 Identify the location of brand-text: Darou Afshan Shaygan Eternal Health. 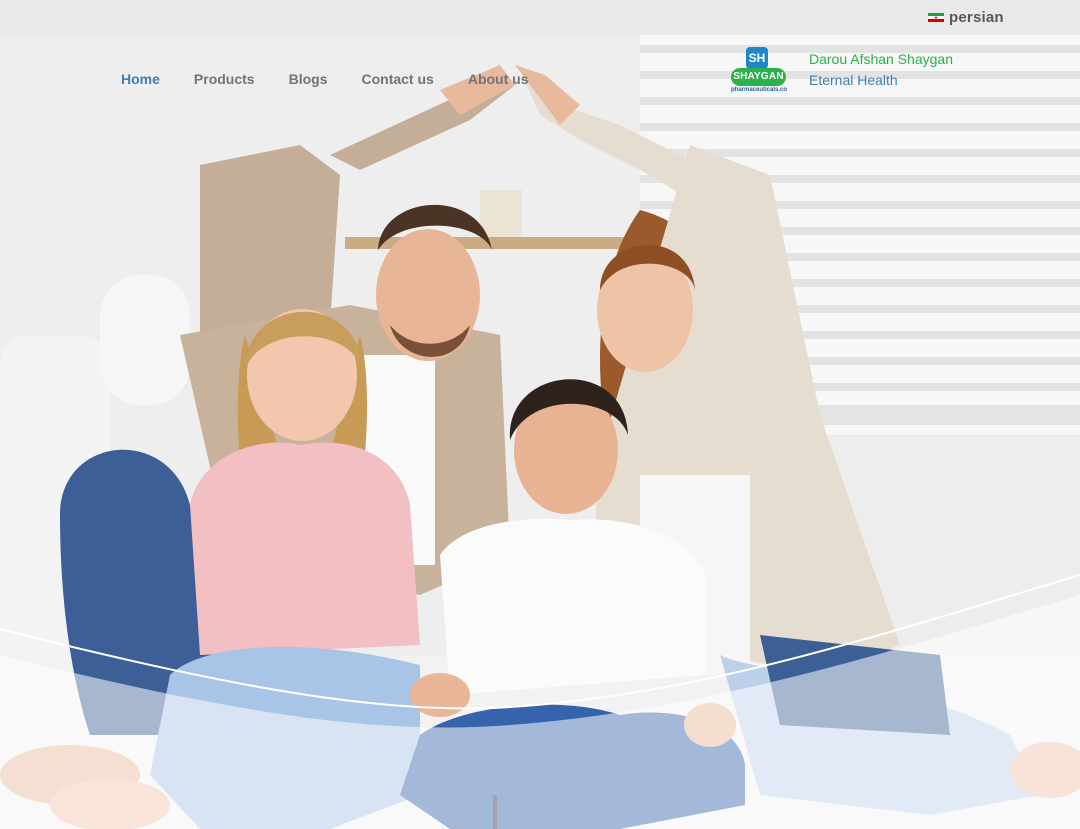
(881, 73).